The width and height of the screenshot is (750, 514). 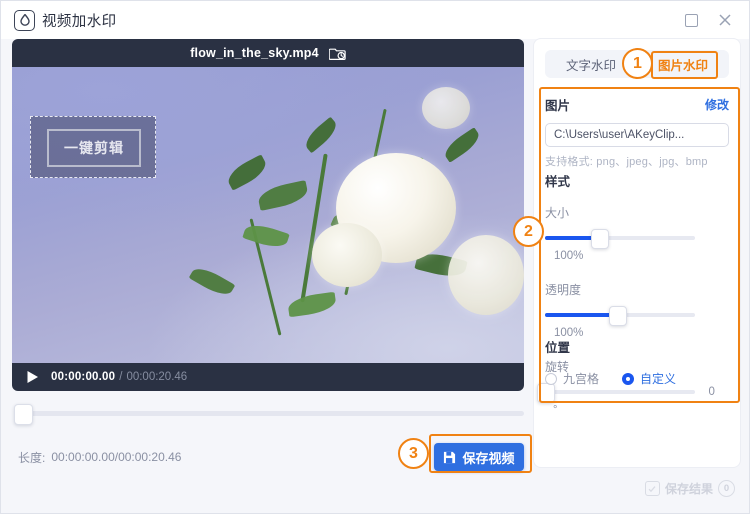 What do you see at coordinates (528, 231) in the screenshot?
I see `annotation-step-2: 2` at bounding box center [528, 231].